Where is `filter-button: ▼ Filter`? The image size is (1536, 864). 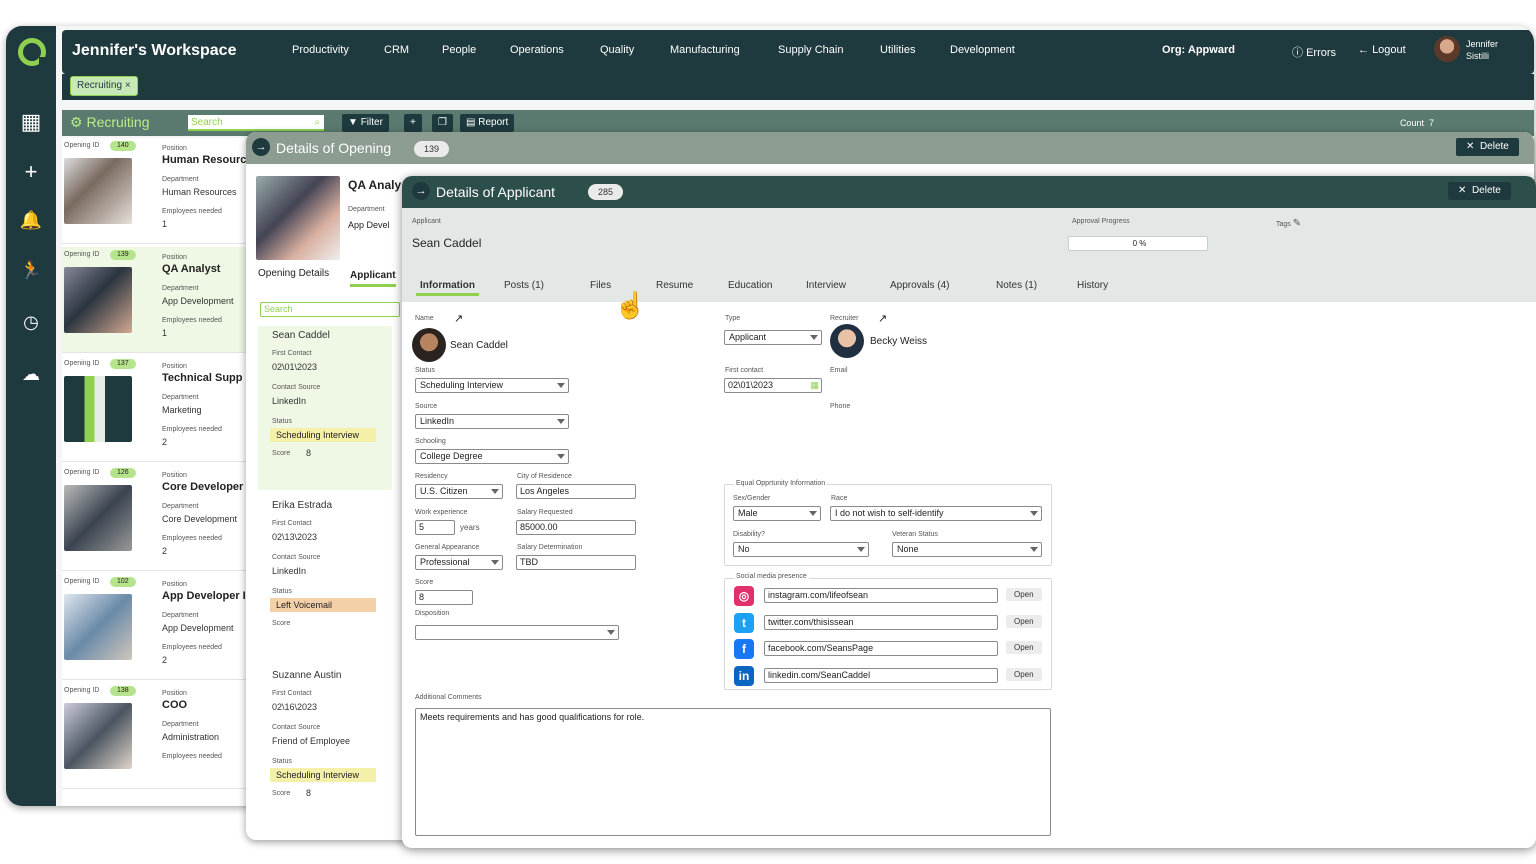 filter-button: ▼ Filter is located at coordinates (365, 123).